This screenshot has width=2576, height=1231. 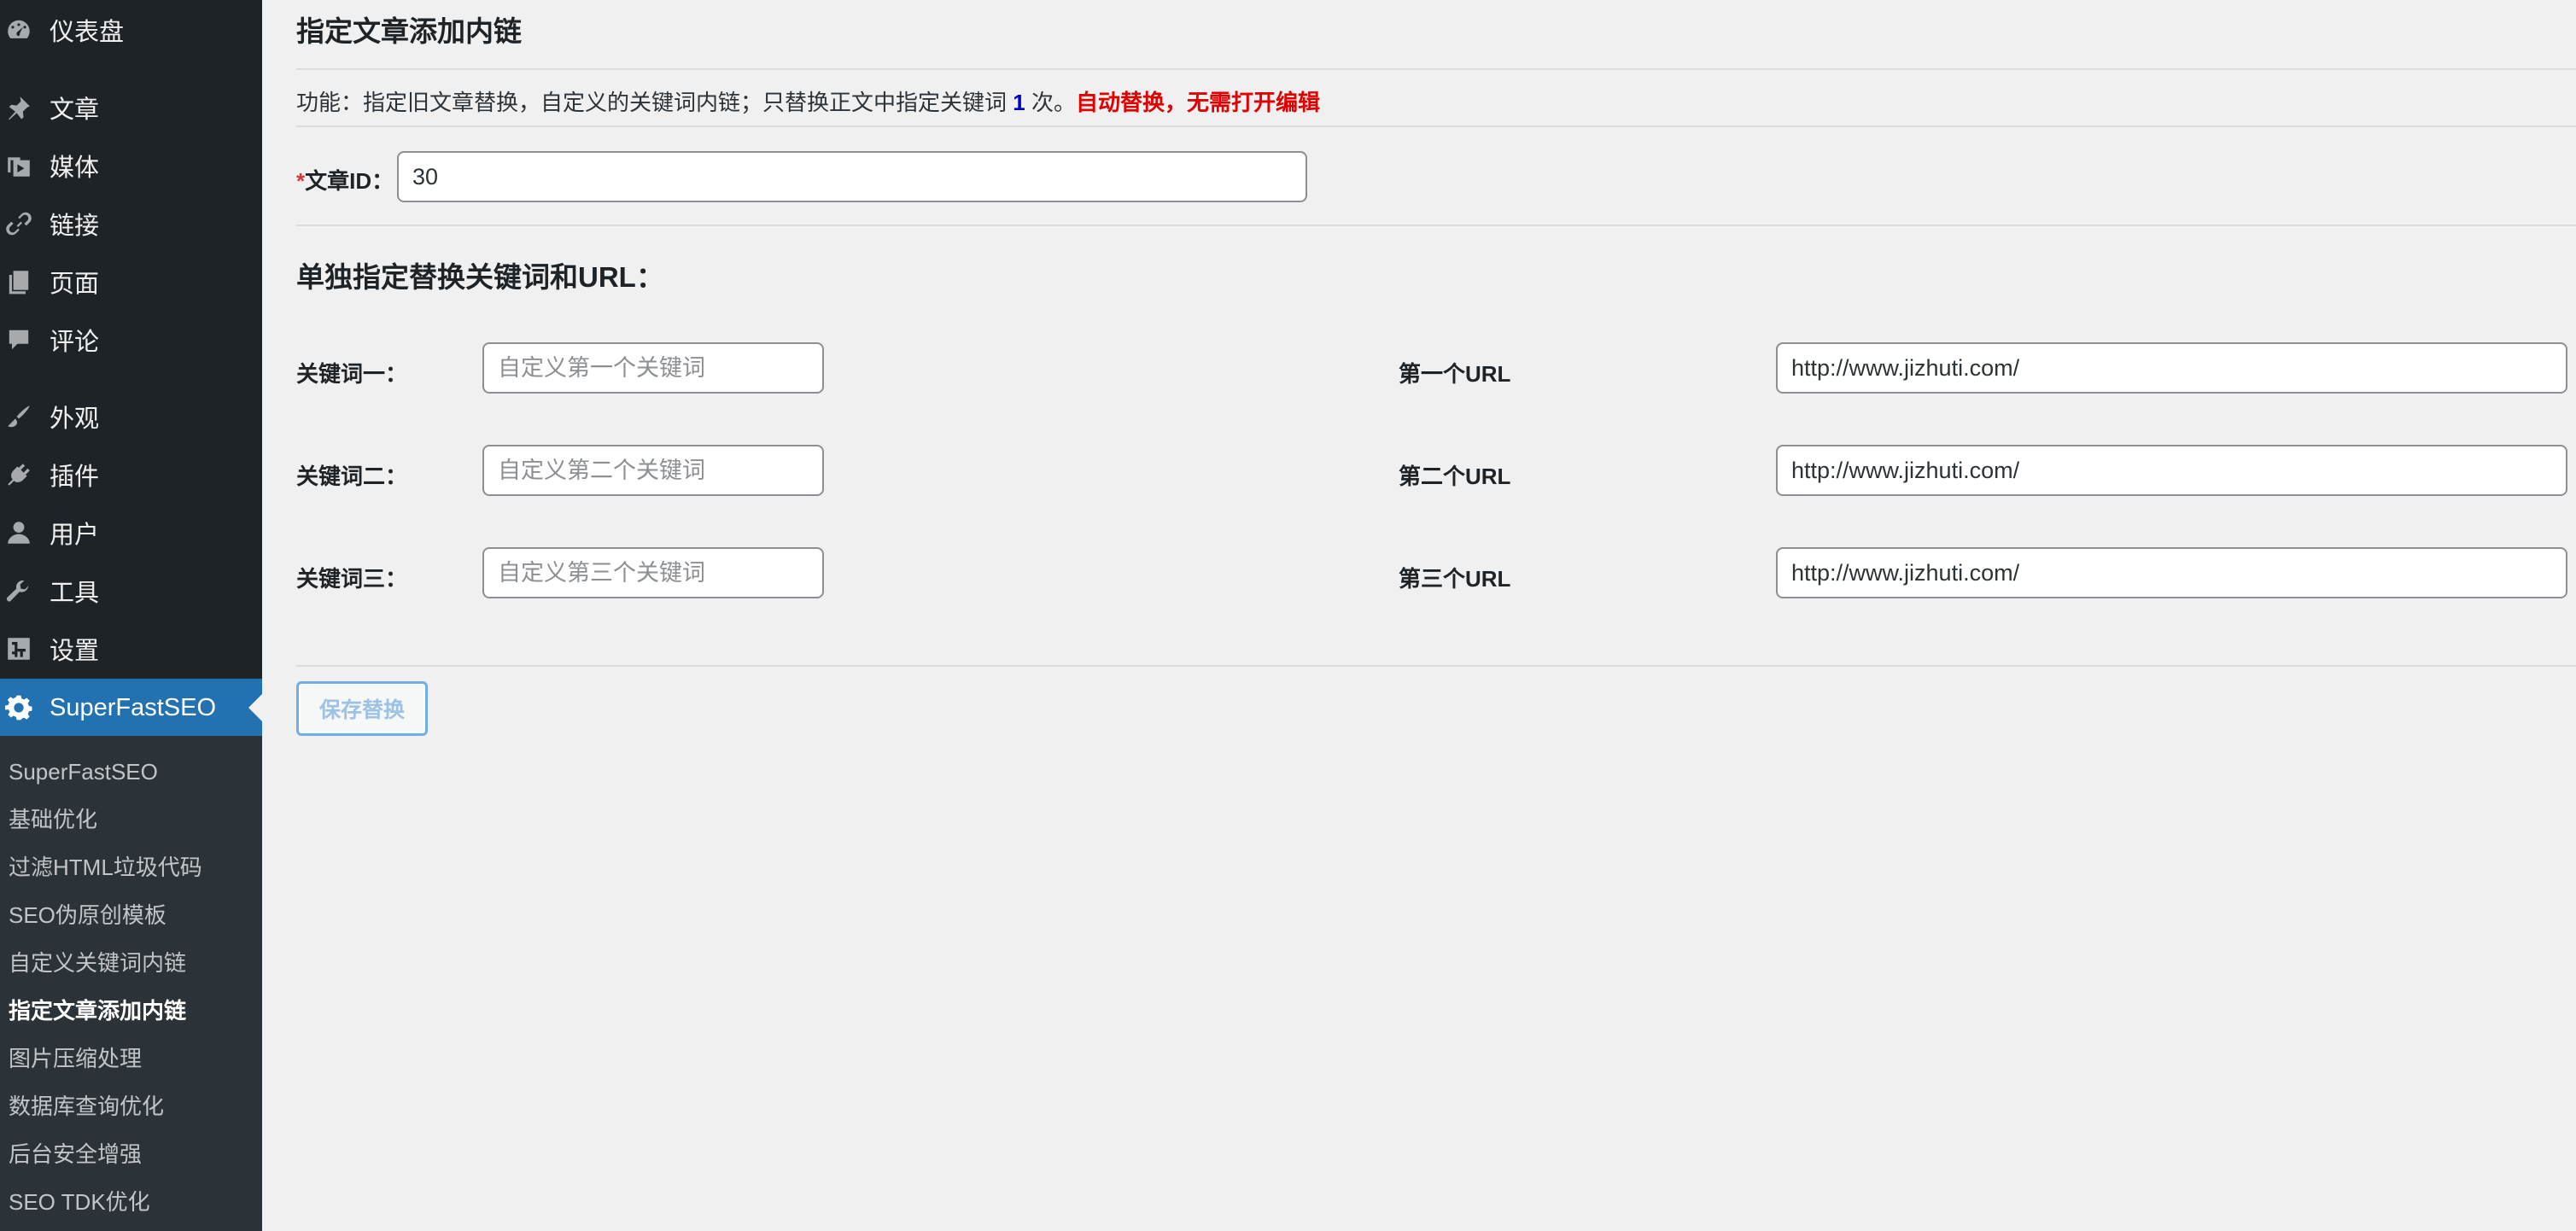 I want to click on keyword-3-label: 关键词三：, so click(x=352, y=579).